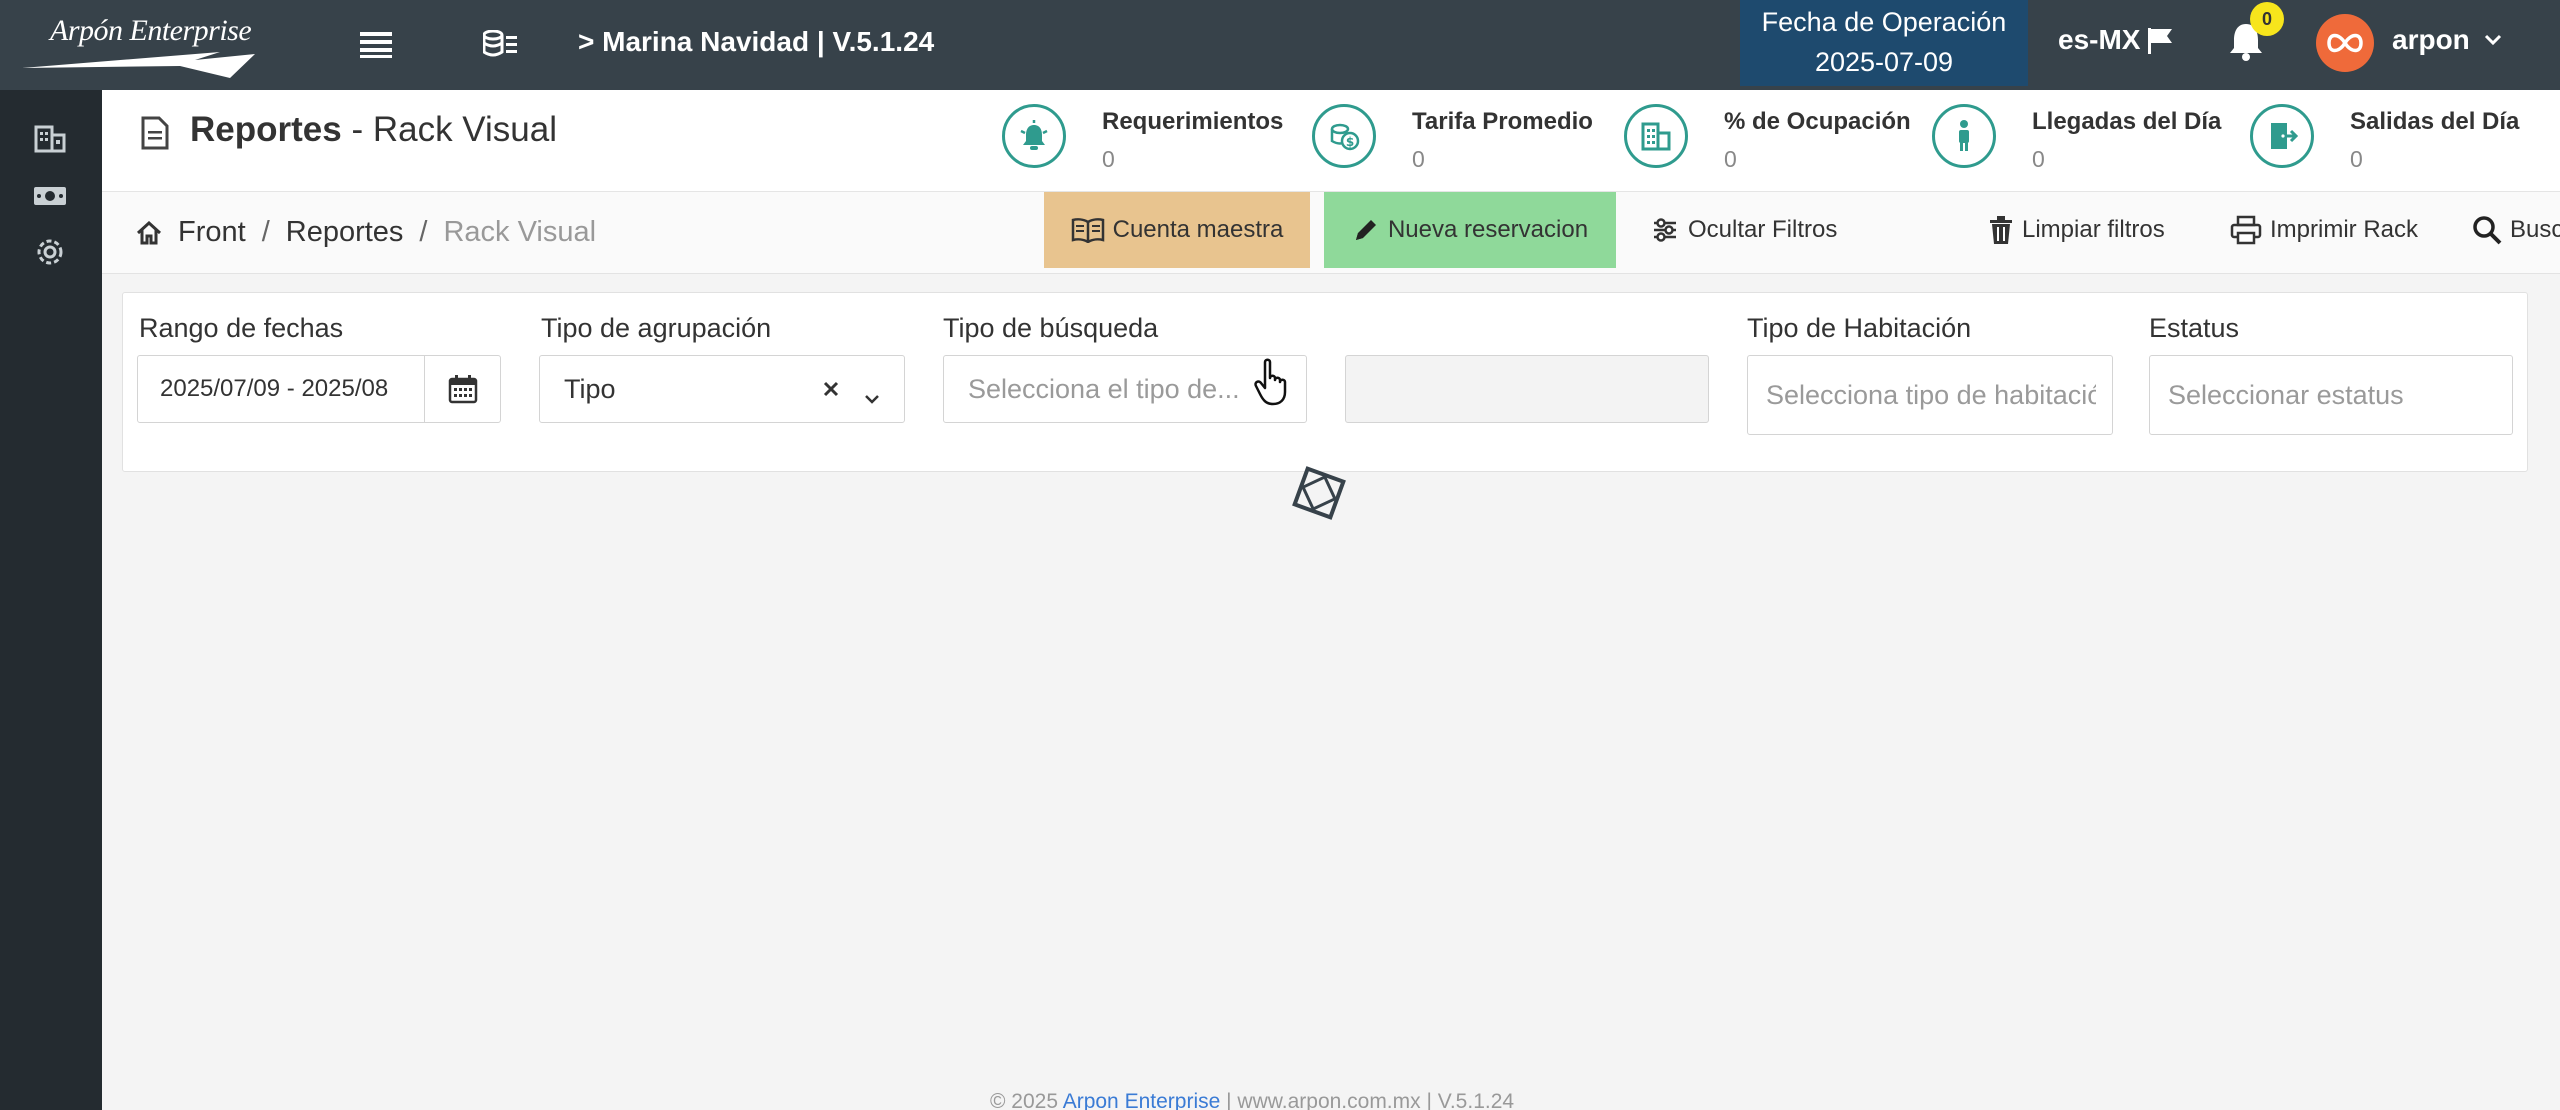 This screenshot has height=1110, width=2560. Describe the element at coordinates (2194, 328) in the screenshot. I see `estatus-label: Estatus` at that location.